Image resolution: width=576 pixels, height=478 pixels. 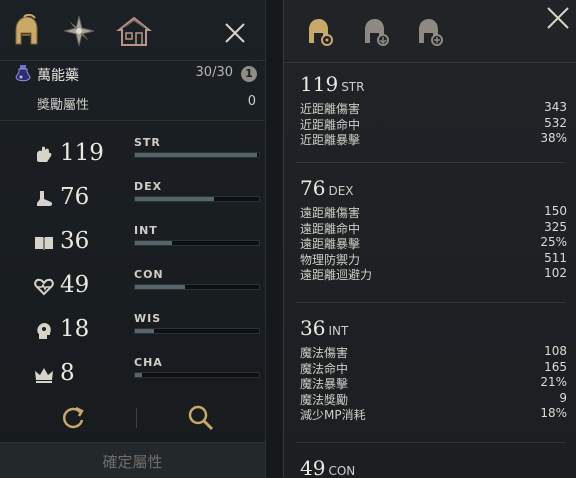 I want to click on head-icon, so click(x=44, y=331).